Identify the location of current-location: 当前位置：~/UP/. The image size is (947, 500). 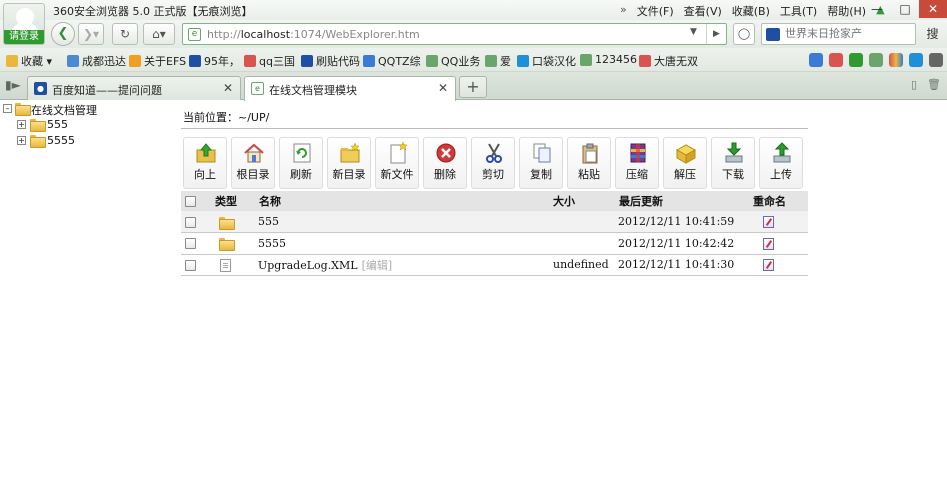
(226, 117).